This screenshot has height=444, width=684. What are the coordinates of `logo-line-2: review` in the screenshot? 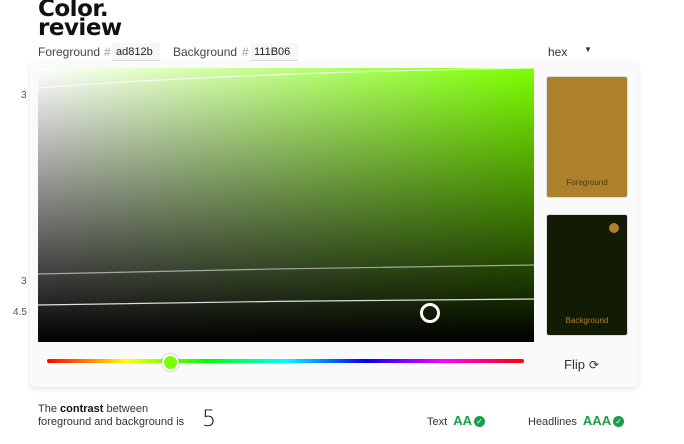 It's located at (80, 28).